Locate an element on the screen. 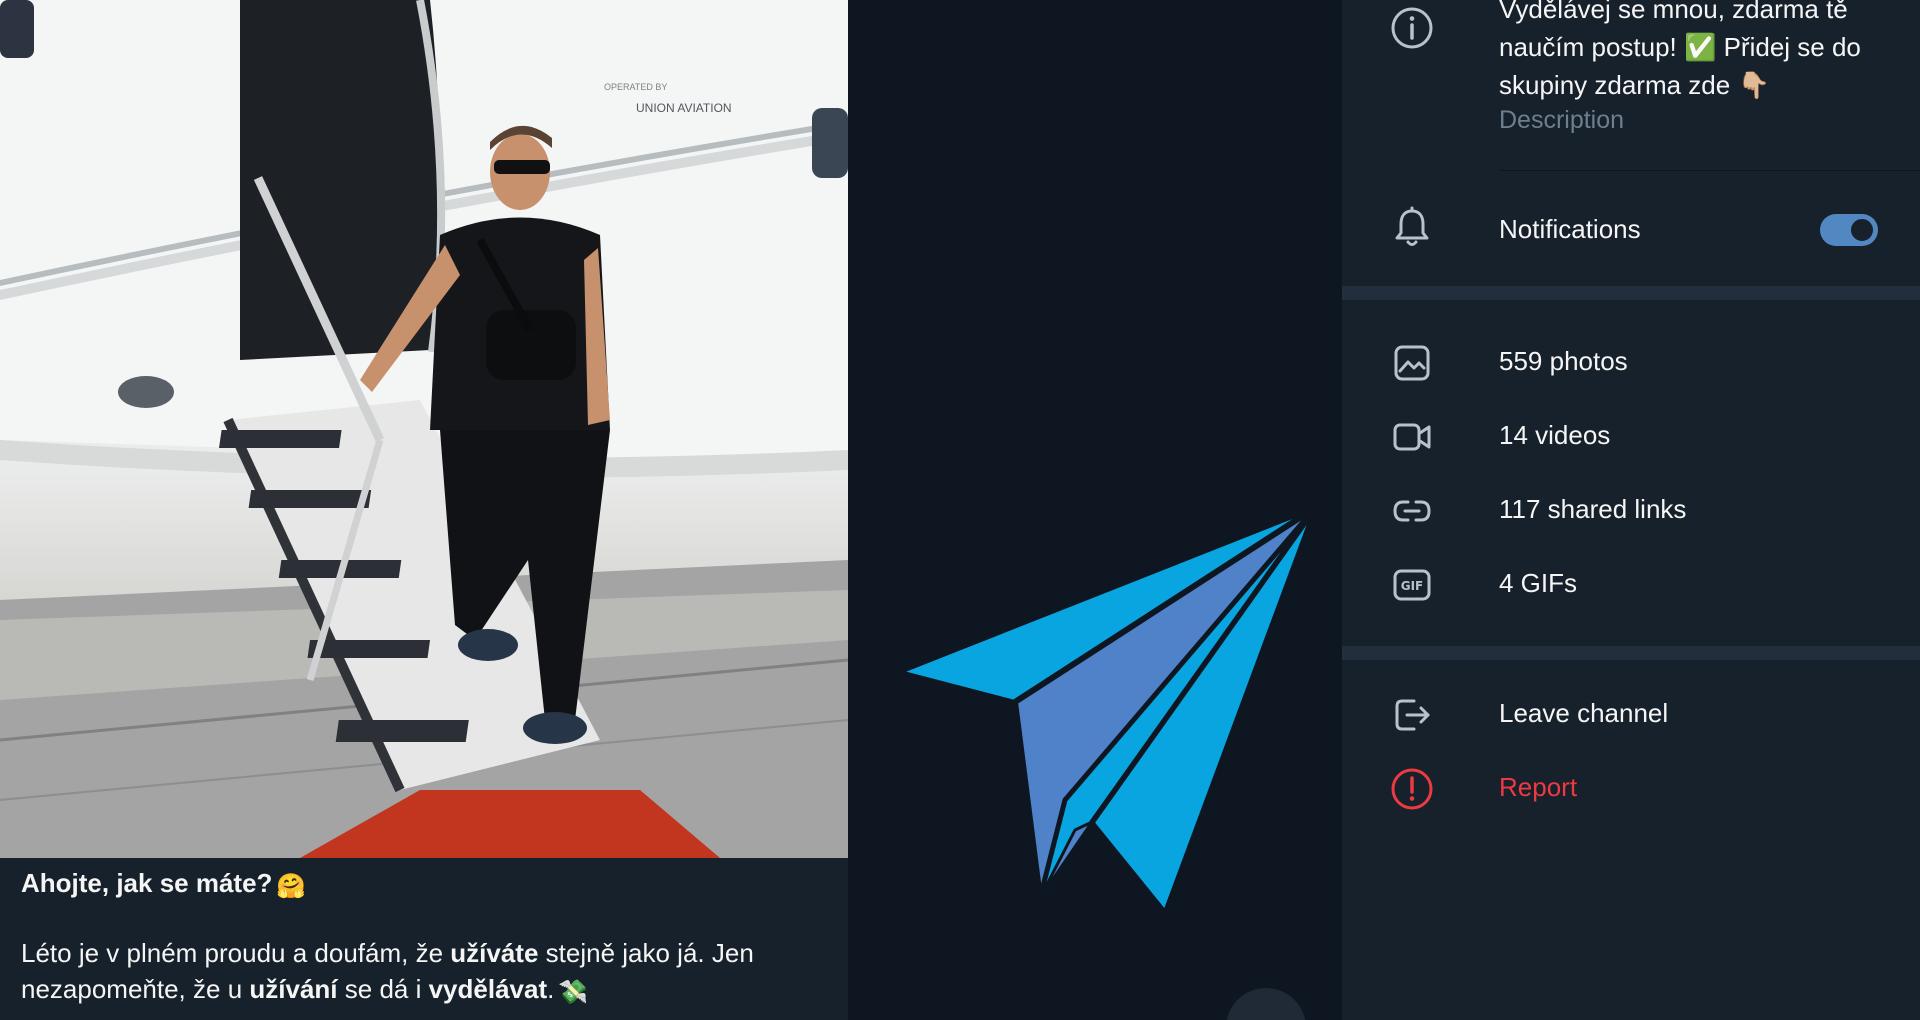 Image resolution: width=1920 pixels, height=1020 pixels. caption-text-part: . is located at coordinates (551, 989).